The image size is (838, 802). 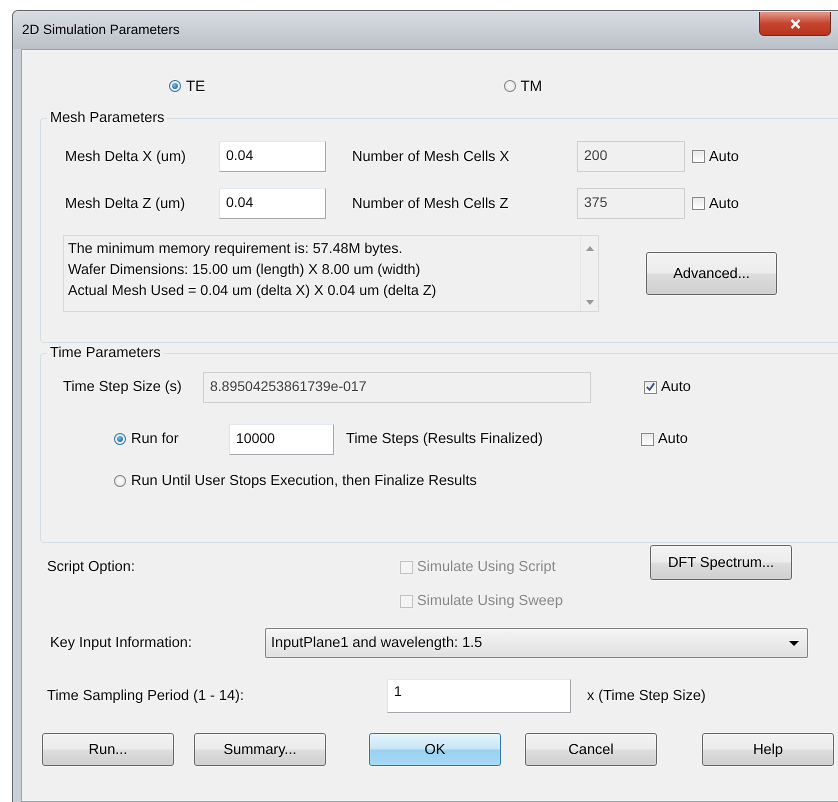 What do you see at coordinates (445, 439) in the screenshot?
I see `field-label: Time Steps (Results Finalized)` at bounding box center [445, 439].